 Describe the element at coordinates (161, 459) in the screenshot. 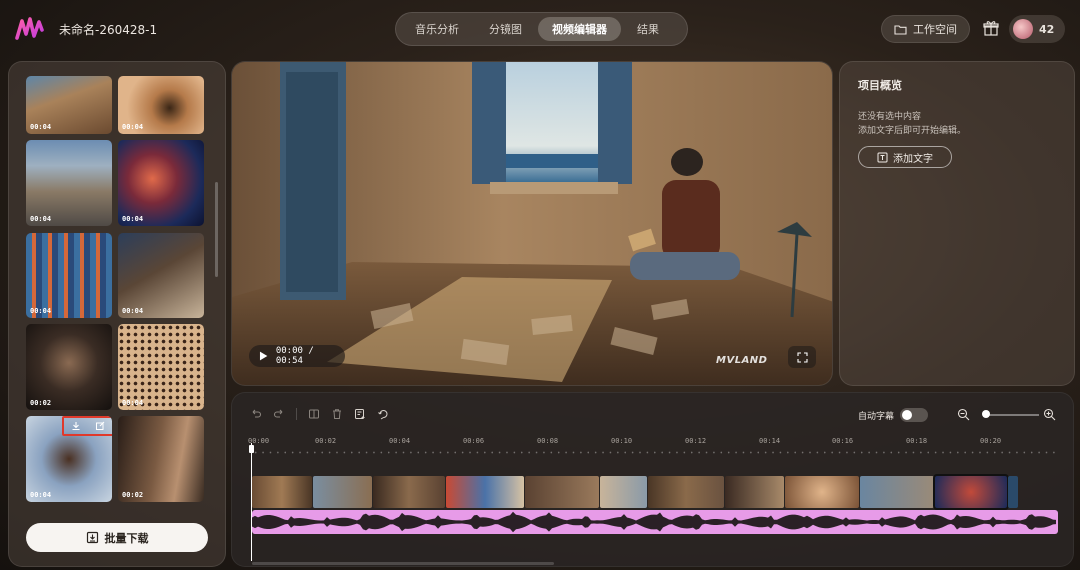

I see `thumbnail-9: 00:02` at that location.